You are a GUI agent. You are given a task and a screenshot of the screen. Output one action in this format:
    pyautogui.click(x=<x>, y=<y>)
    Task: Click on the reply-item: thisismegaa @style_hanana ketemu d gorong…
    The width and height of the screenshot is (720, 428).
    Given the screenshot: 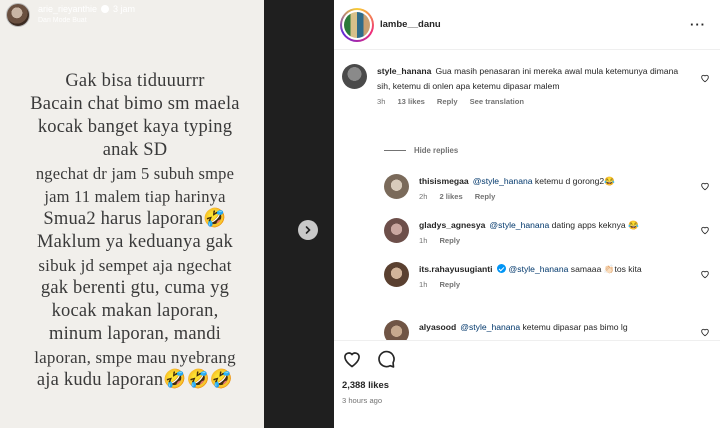 What is the action you would take?
    pyautogui.click(x=539, y=187)
    